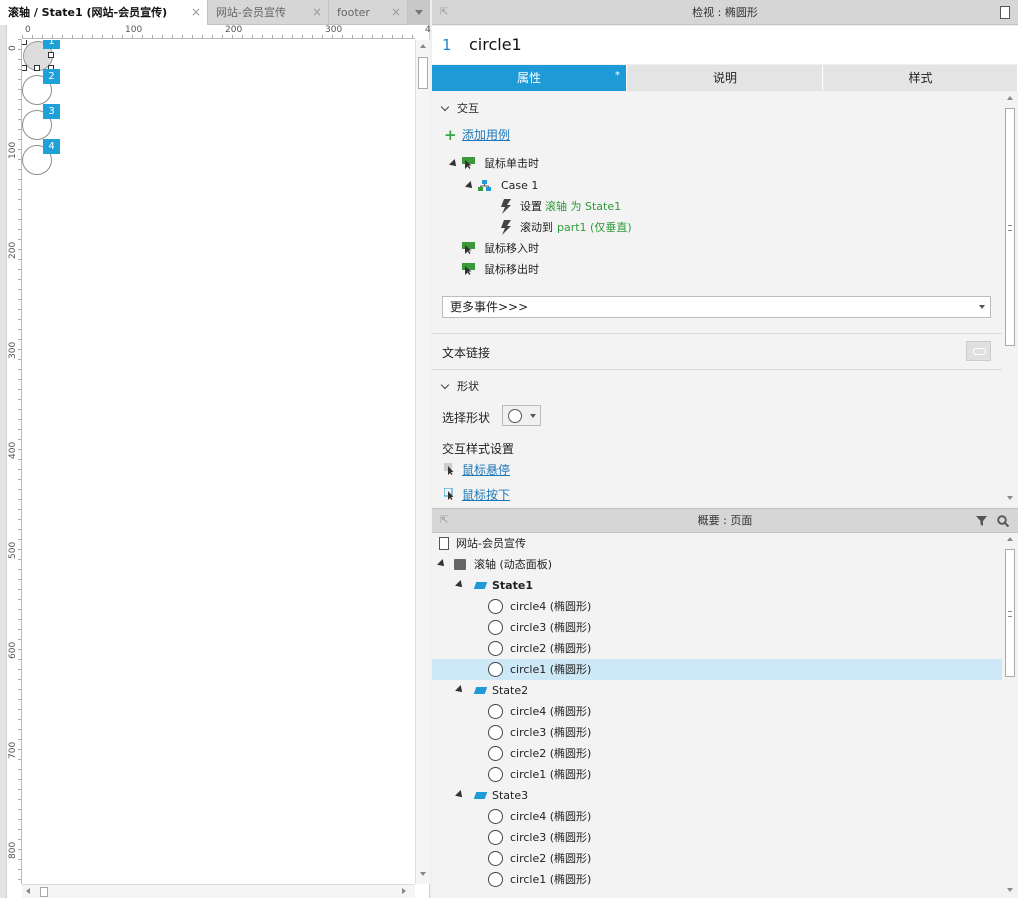  Describe the element at coordinates (484, 185) in the screenshot. I see `case-icon` at that location.